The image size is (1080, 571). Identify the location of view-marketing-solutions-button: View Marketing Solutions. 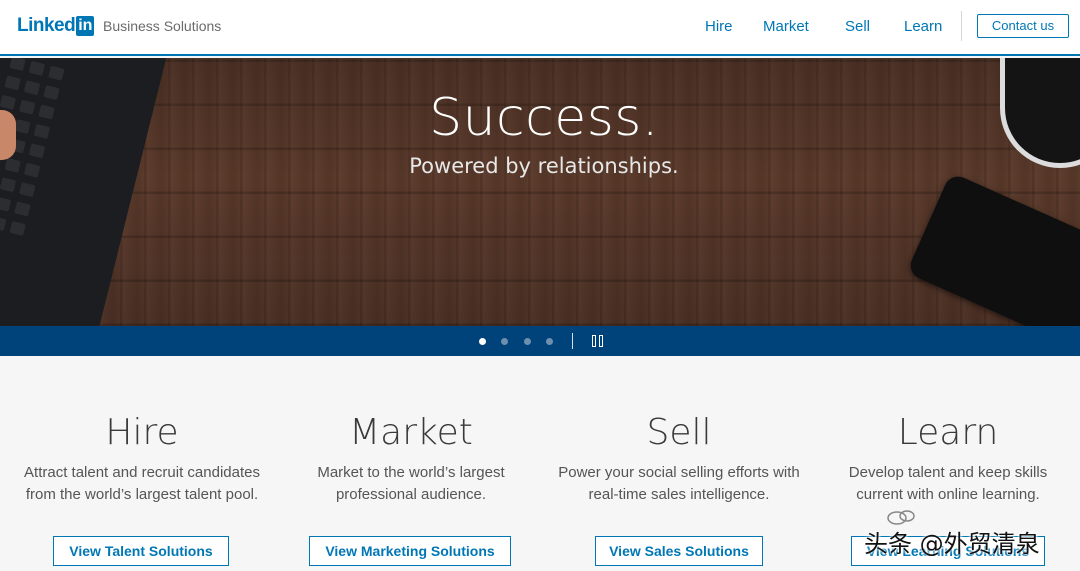
(410, 551).